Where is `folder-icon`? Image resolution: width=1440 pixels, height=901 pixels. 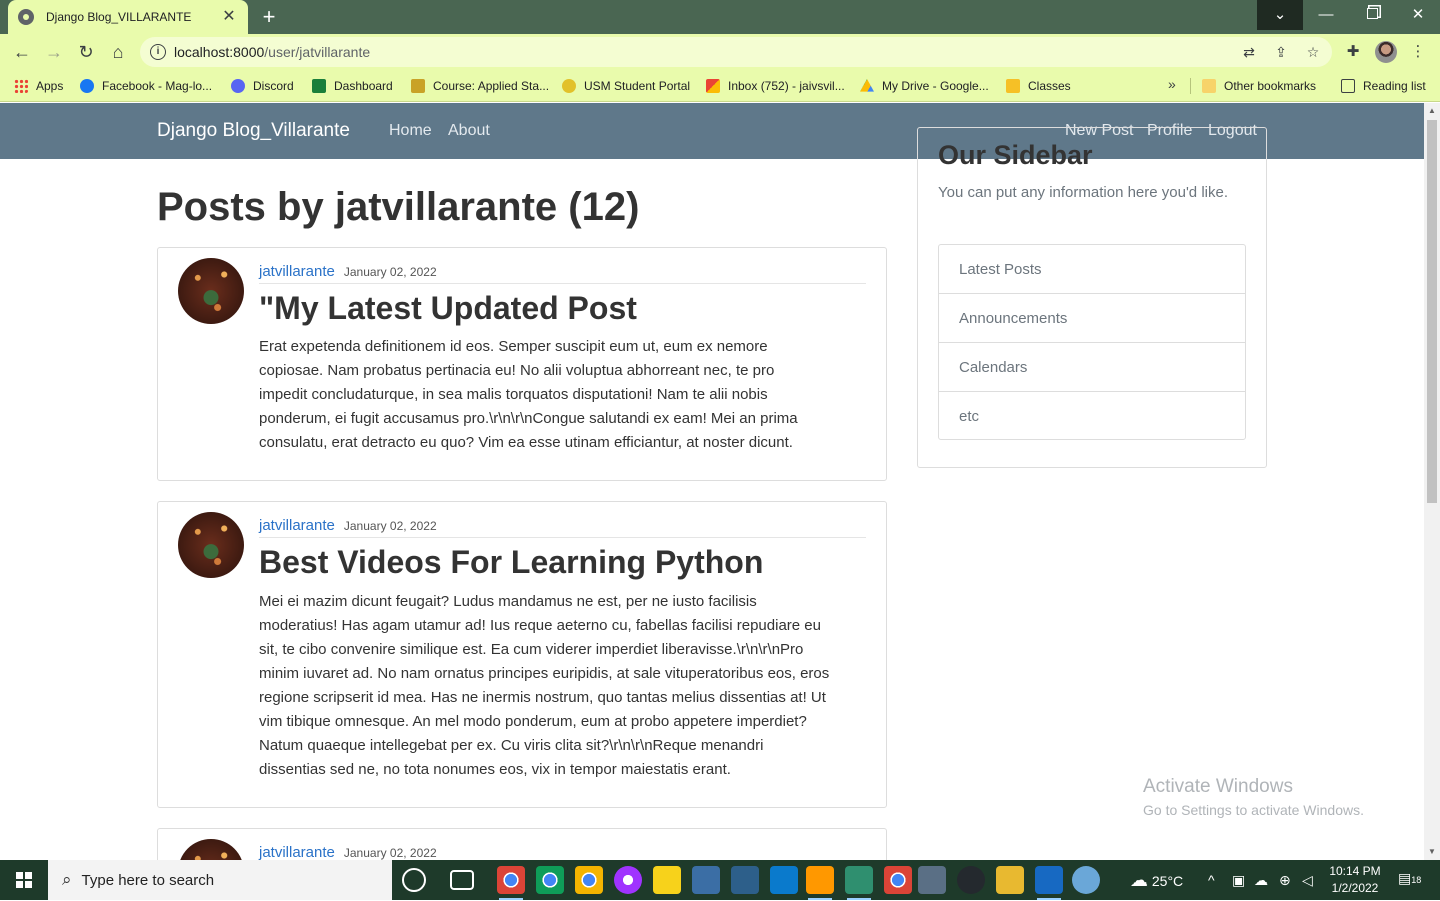 folder-icon is located at coordinates (1209, 86).